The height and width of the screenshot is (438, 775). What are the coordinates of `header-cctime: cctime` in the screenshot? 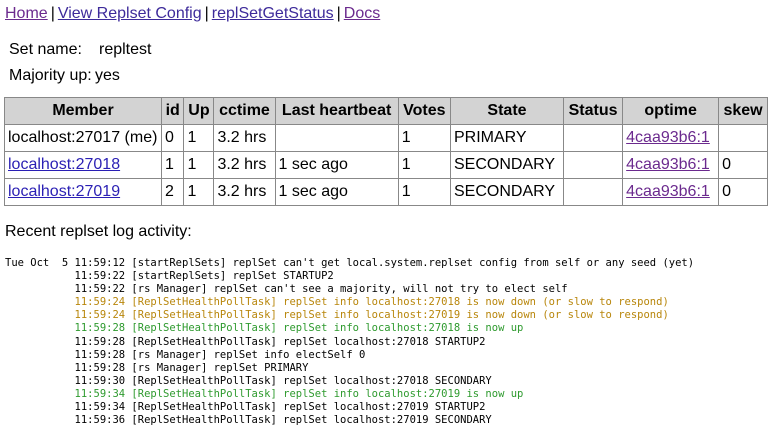 It's located at (244, 111).